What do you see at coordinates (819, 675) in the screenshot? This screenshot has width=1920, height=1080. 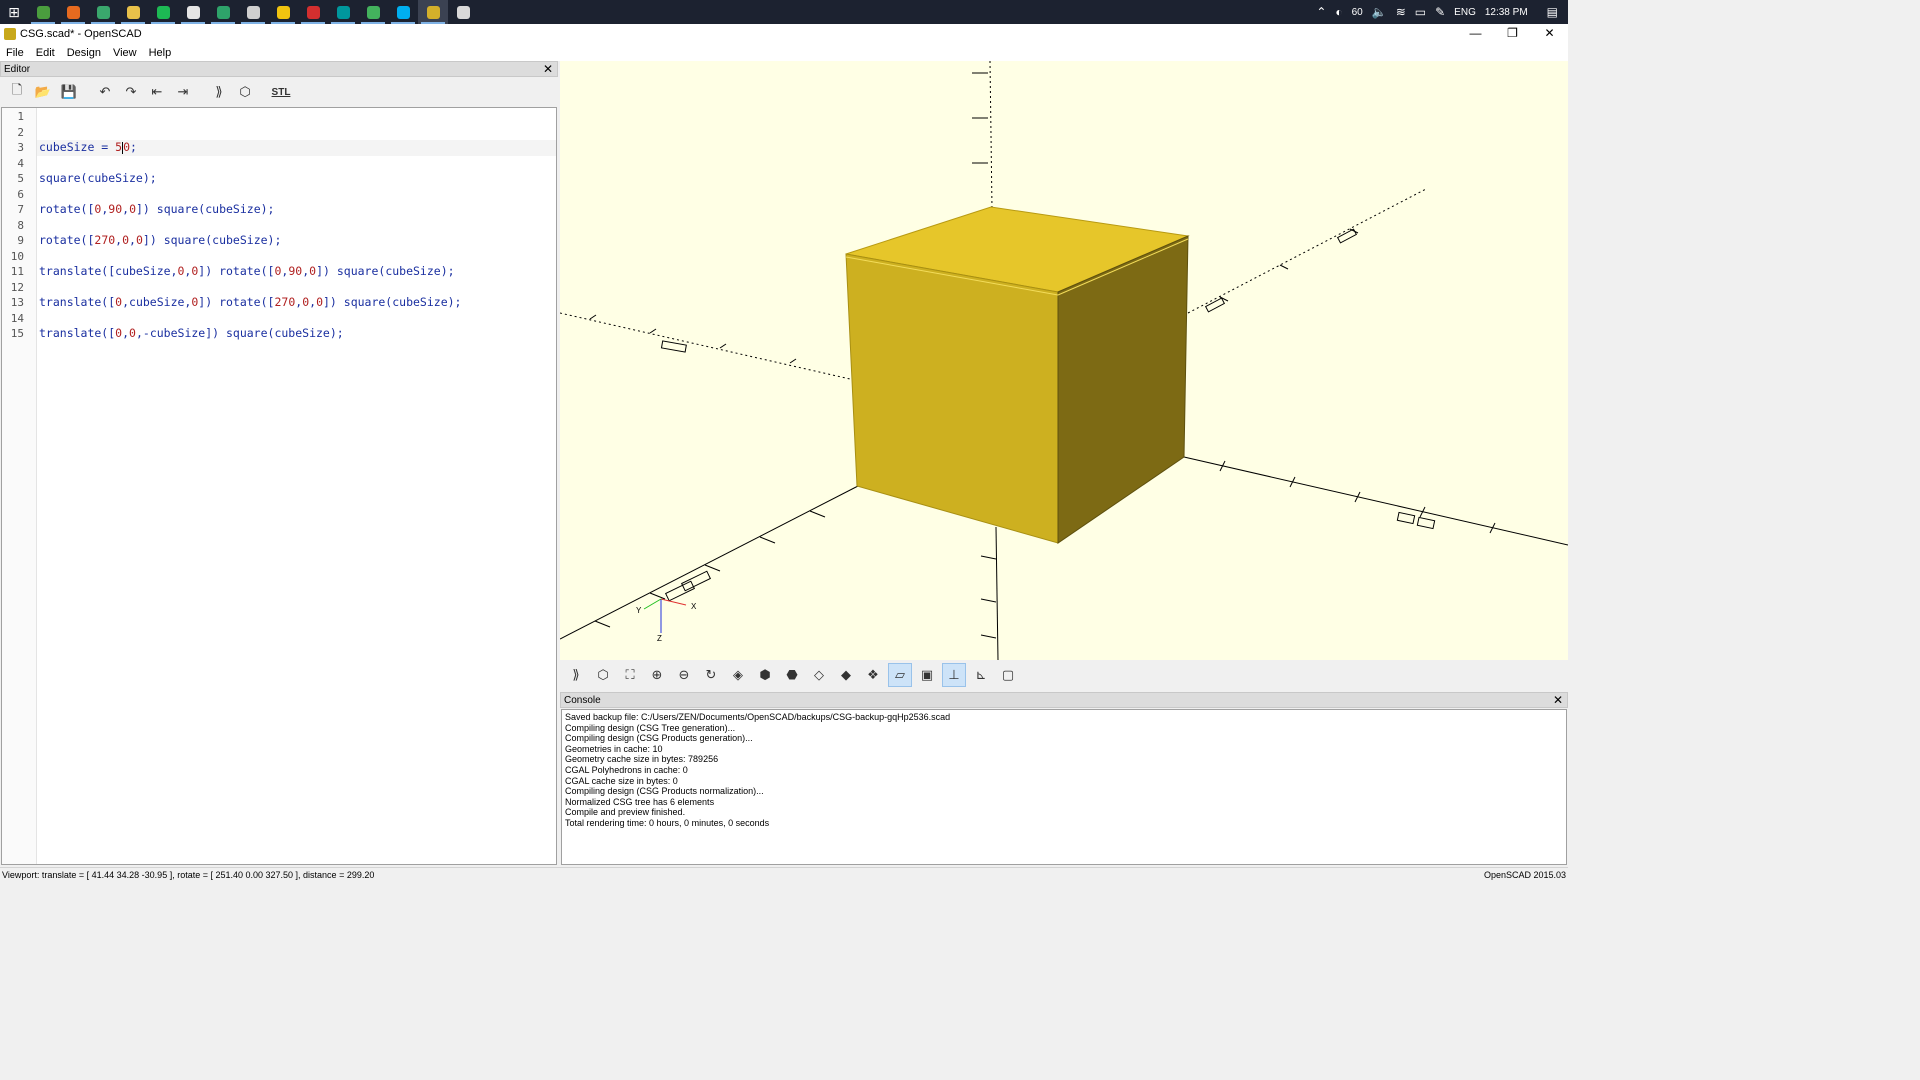 I see `view-left-icon: ◇` at bounding box center [819, 675].